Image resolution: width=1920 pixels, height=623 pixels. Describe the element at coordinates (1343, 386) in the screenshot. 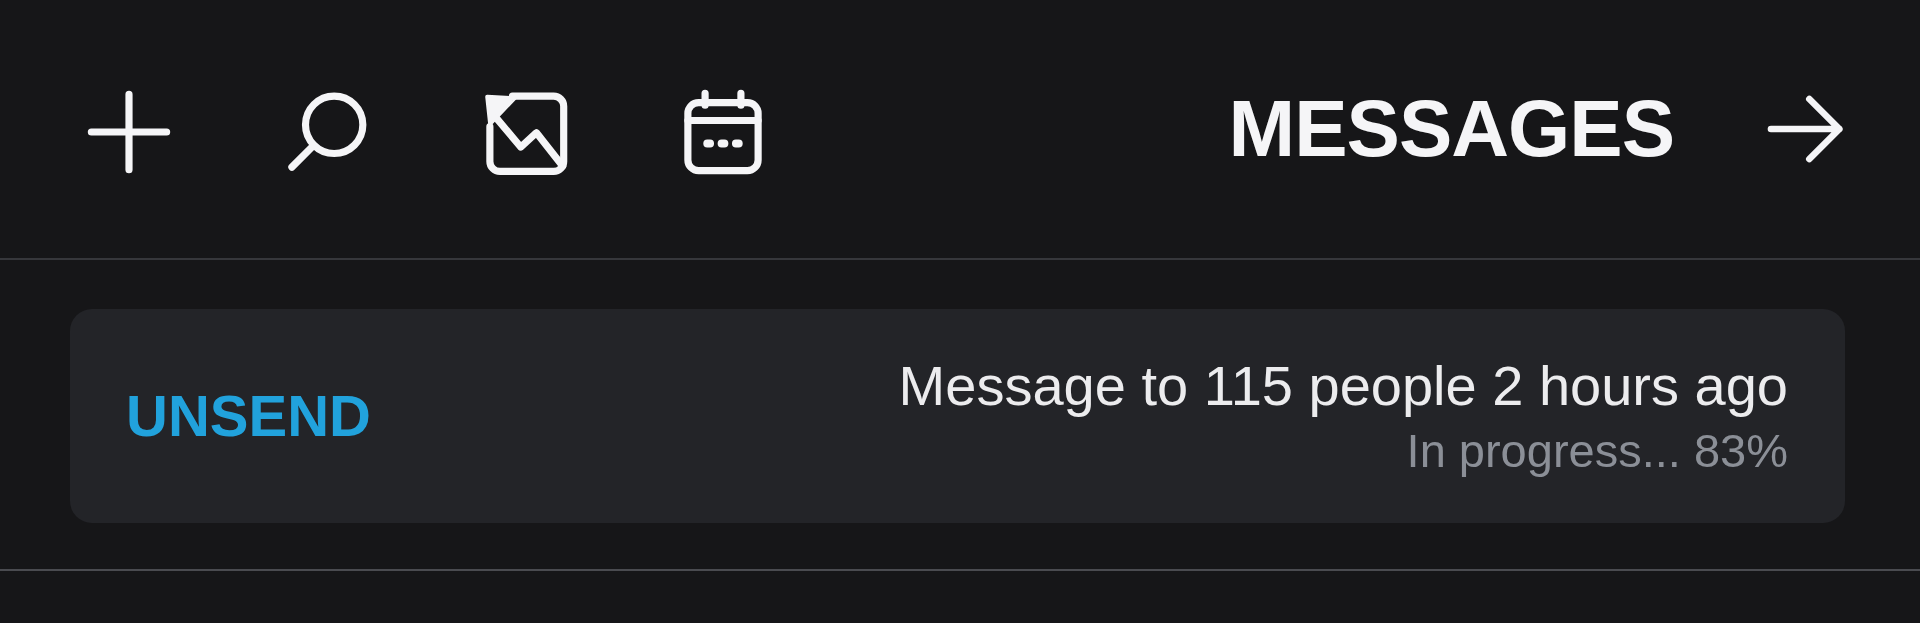

I see `message-summary: Message to 115 people 2 hours ago` at that location.